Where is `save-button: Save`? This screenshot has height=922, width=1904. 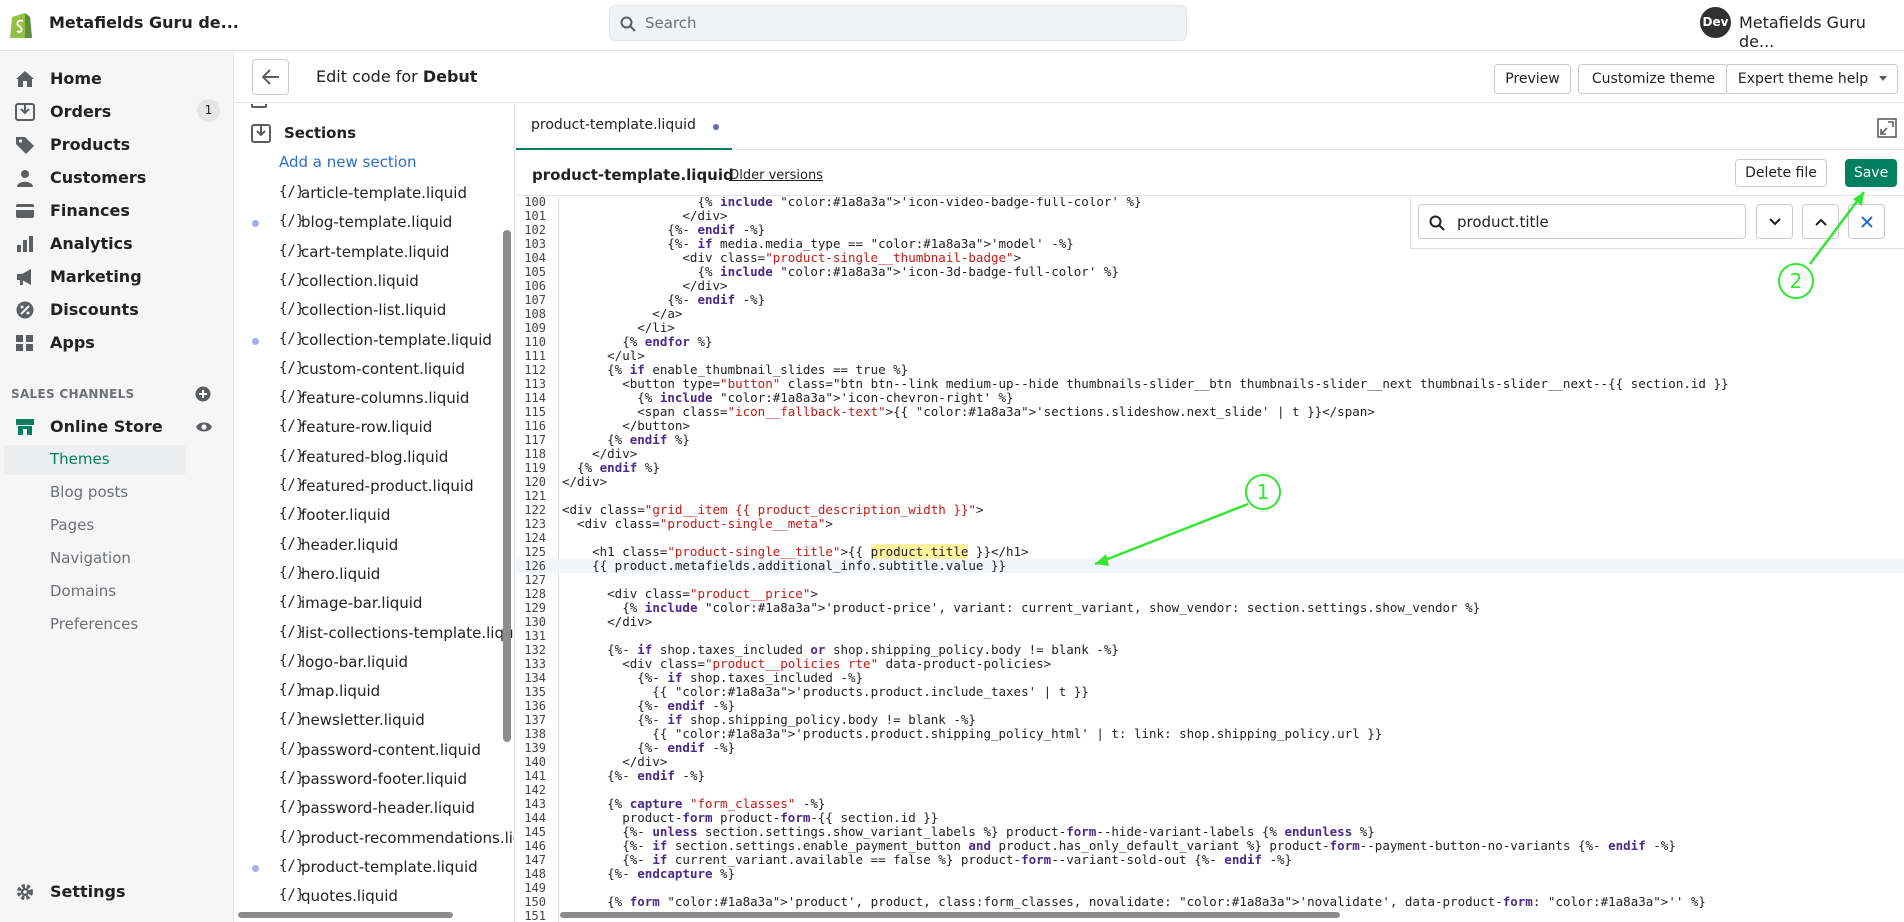
save-button: Save is located at coordinates (1871, 173).